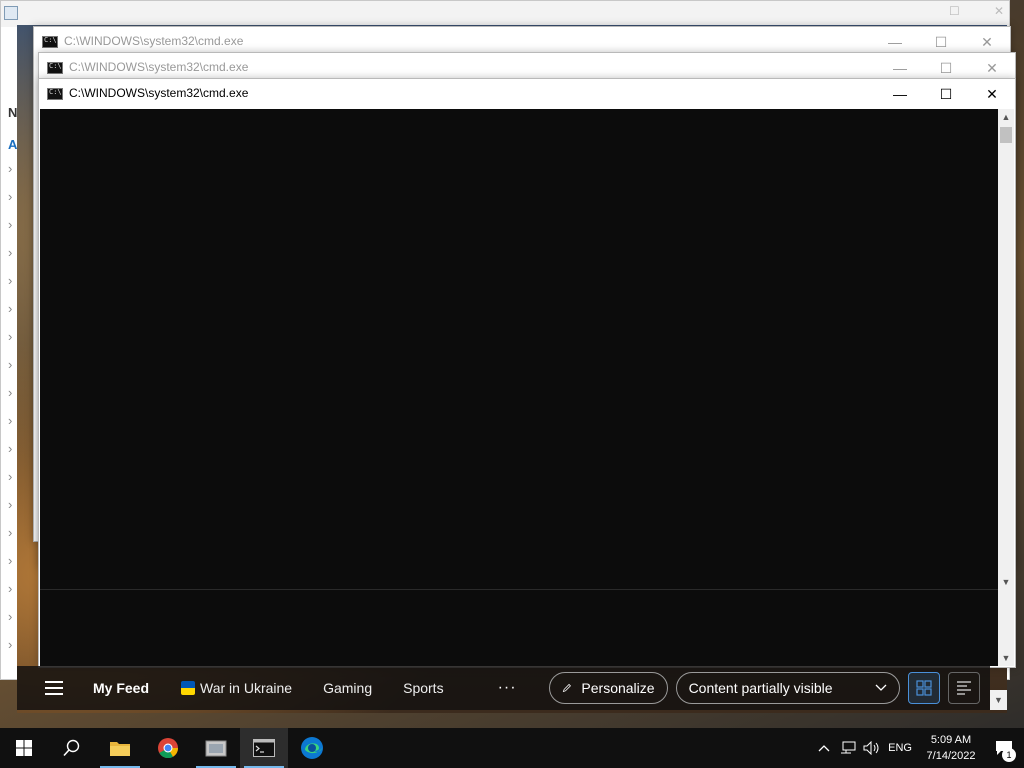 This screenshot has width=1024, height=768. What do you see at coordinates (848, 748) in the screenshot?
I see `network-icon` at bounding box center [848, 748].